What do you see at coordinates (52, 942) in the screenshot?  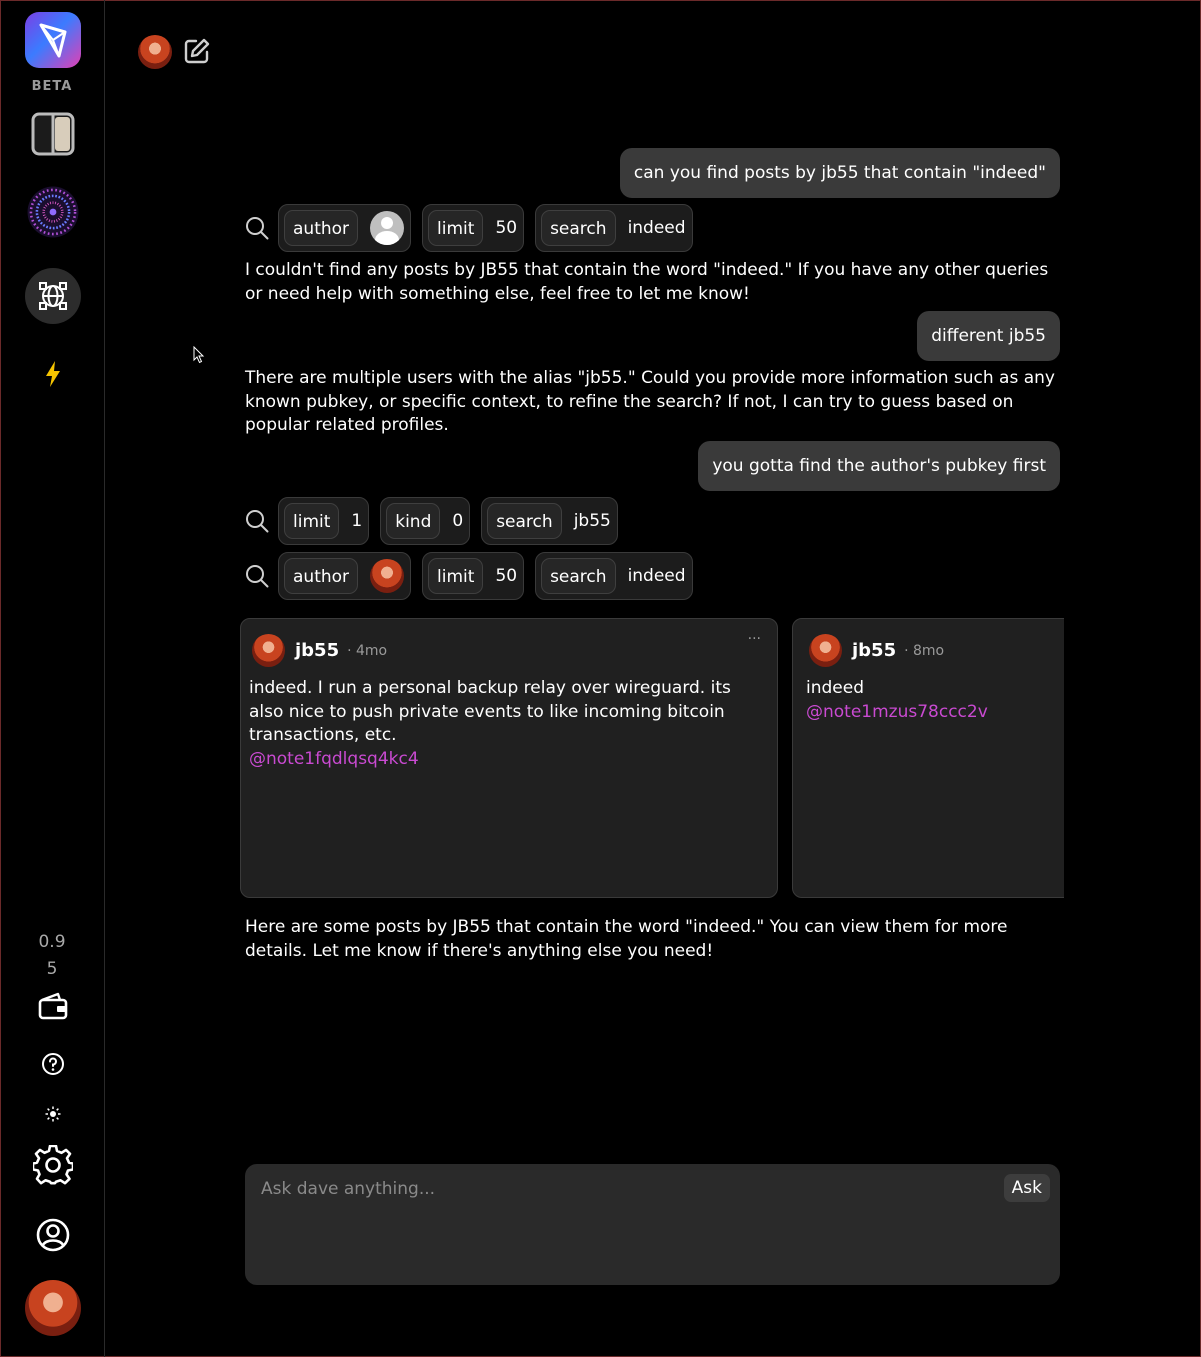 I see `version-line-1: 0.9` at bounding box center [52, 942].